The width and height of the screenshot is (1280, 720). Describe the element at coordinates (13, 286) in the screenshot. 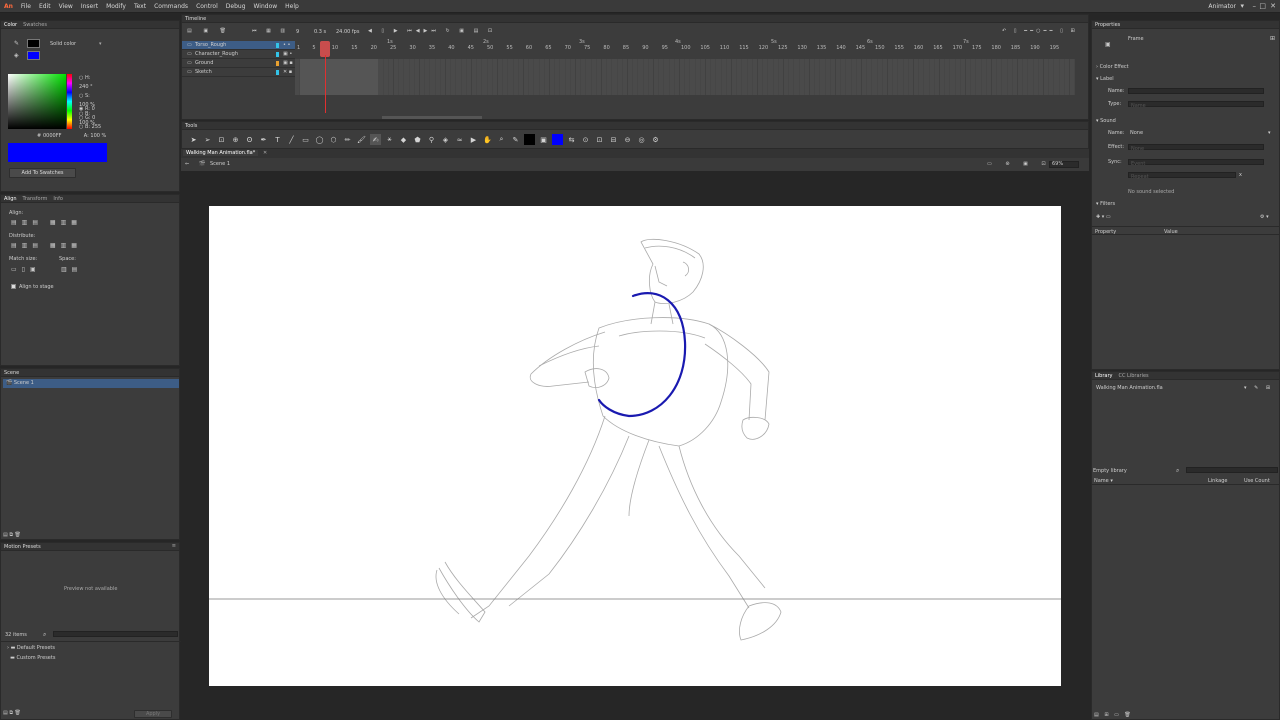

I see `align-to-stage-checkbox` at that location.